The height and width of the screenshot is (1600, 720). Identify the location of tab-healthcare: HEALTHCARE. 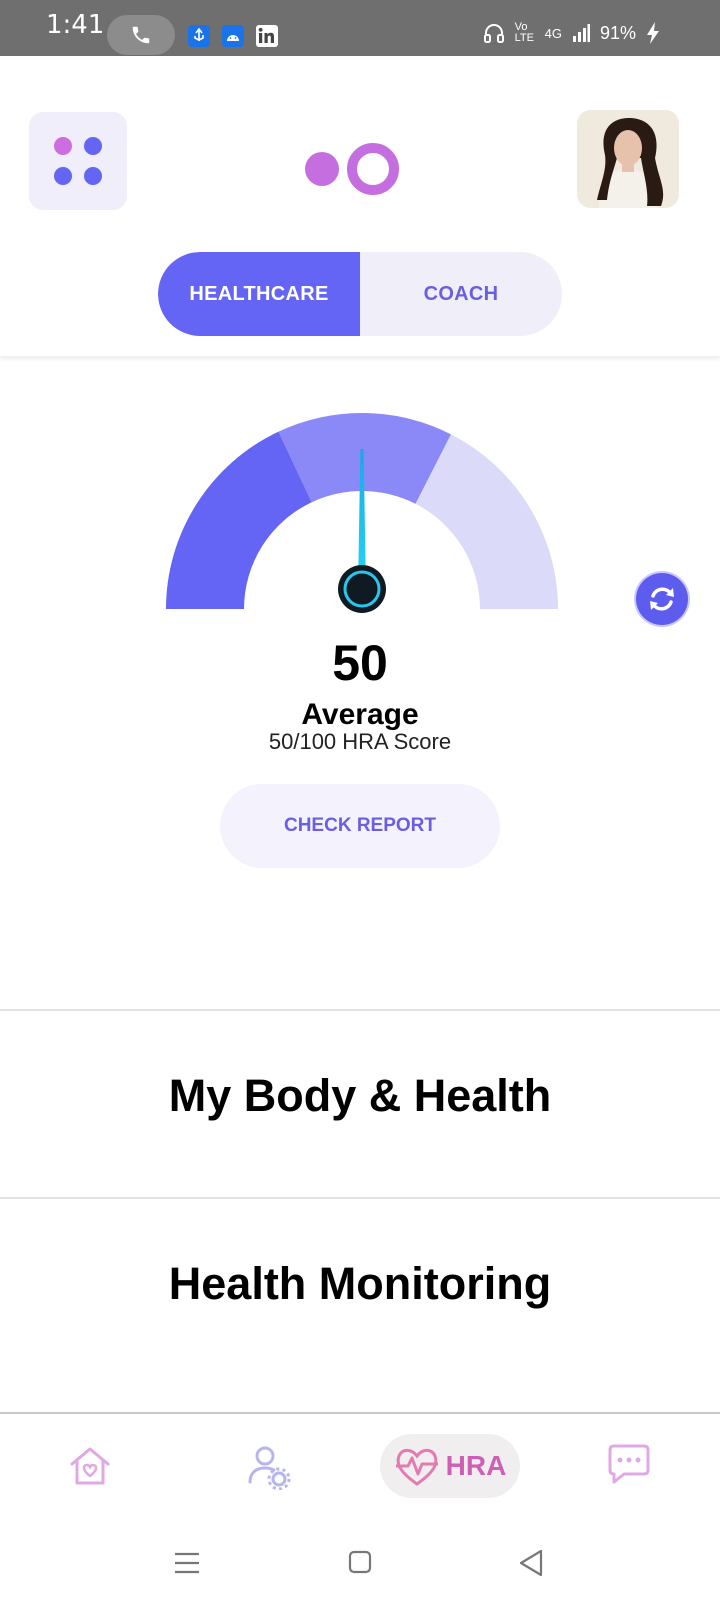
(259, 294).